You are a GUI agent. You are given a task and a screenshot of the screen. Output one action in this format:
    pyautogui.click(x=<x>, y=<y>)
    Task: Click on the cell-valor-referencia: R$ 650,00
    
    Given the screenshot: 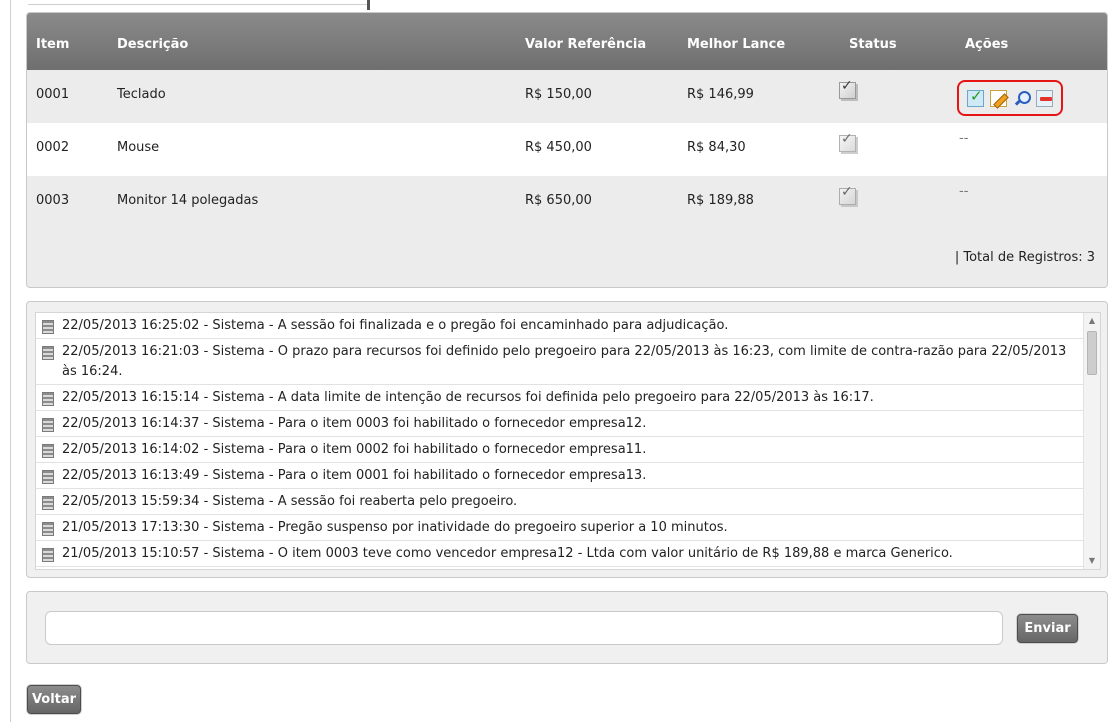 What is the action you would take?
    pyautogui.click(x=558, y=200)
    